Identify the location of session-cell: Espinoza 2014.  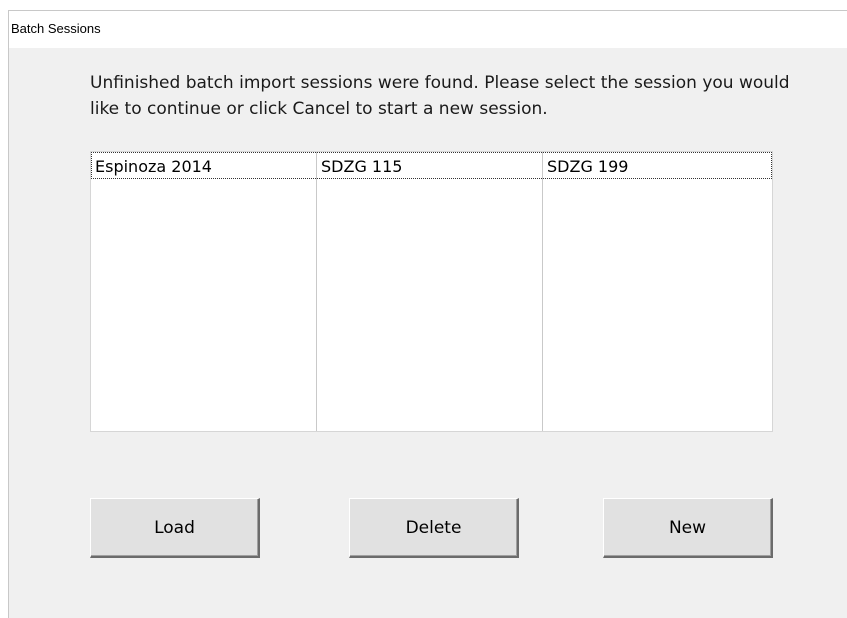
(153, 166).